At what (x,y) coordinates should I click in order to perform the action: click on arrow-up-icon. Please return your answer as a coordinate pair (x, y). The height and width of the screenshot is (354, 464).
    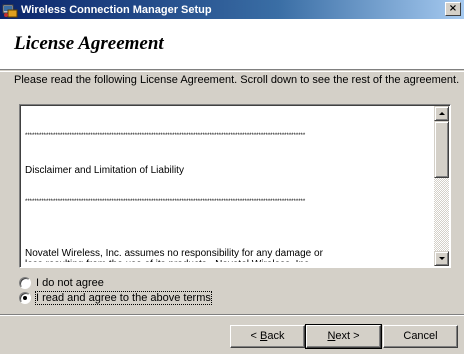
    Looking at the image, I should click on (442, 113).